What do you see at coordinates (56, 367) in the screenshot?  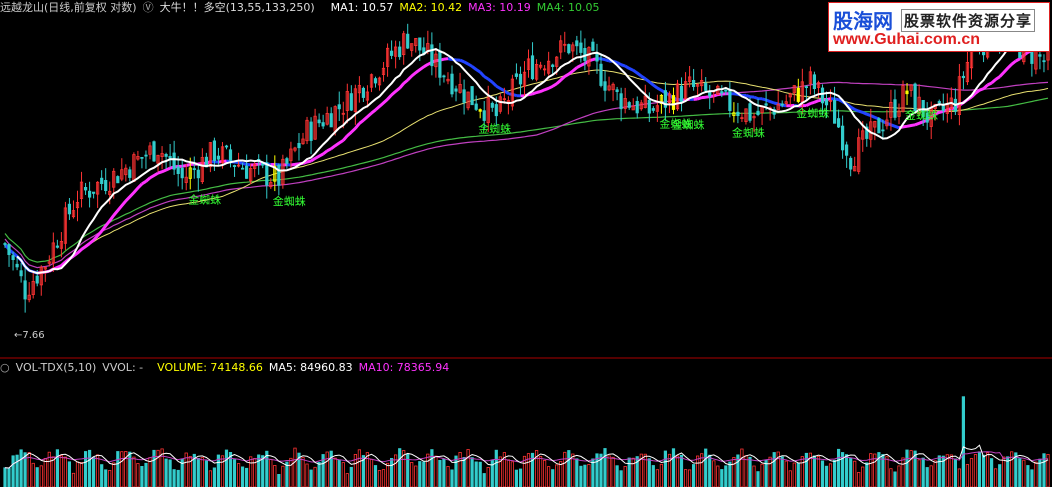 I see `volume-indicator-title: VOL-TDX(5,10)` at bounding box center [56, 367].